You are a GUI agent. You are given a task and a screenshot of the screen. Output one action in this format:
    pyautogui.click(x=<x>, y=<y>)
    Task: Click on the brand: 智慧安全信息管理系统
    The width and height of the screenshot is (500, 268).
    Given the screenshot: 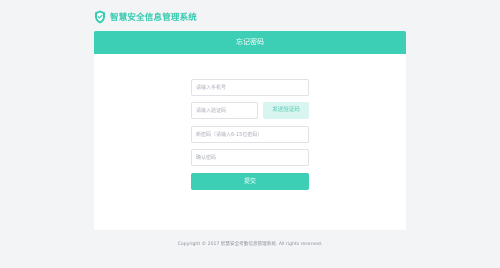 What is the action you would take?
    pyautogui.click(x=145, y=17)
    